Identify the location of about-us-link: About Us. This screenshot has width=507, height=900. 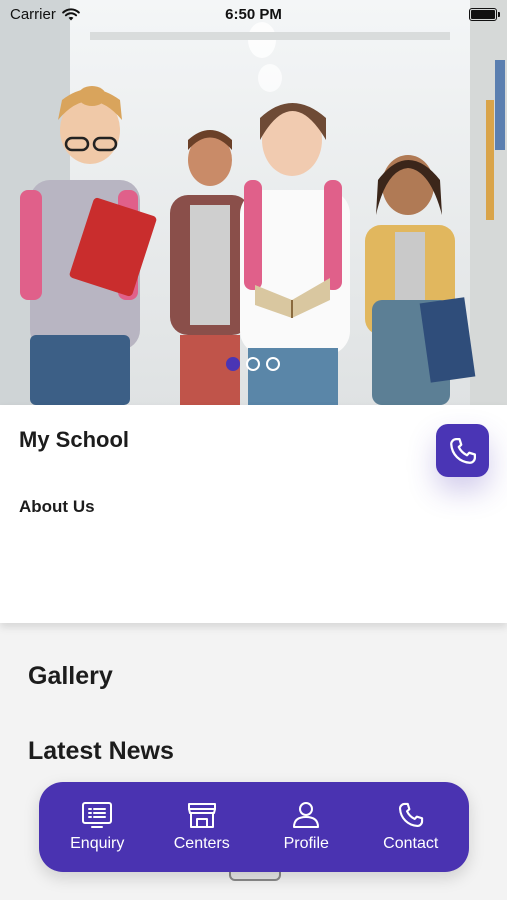
(57, 507).